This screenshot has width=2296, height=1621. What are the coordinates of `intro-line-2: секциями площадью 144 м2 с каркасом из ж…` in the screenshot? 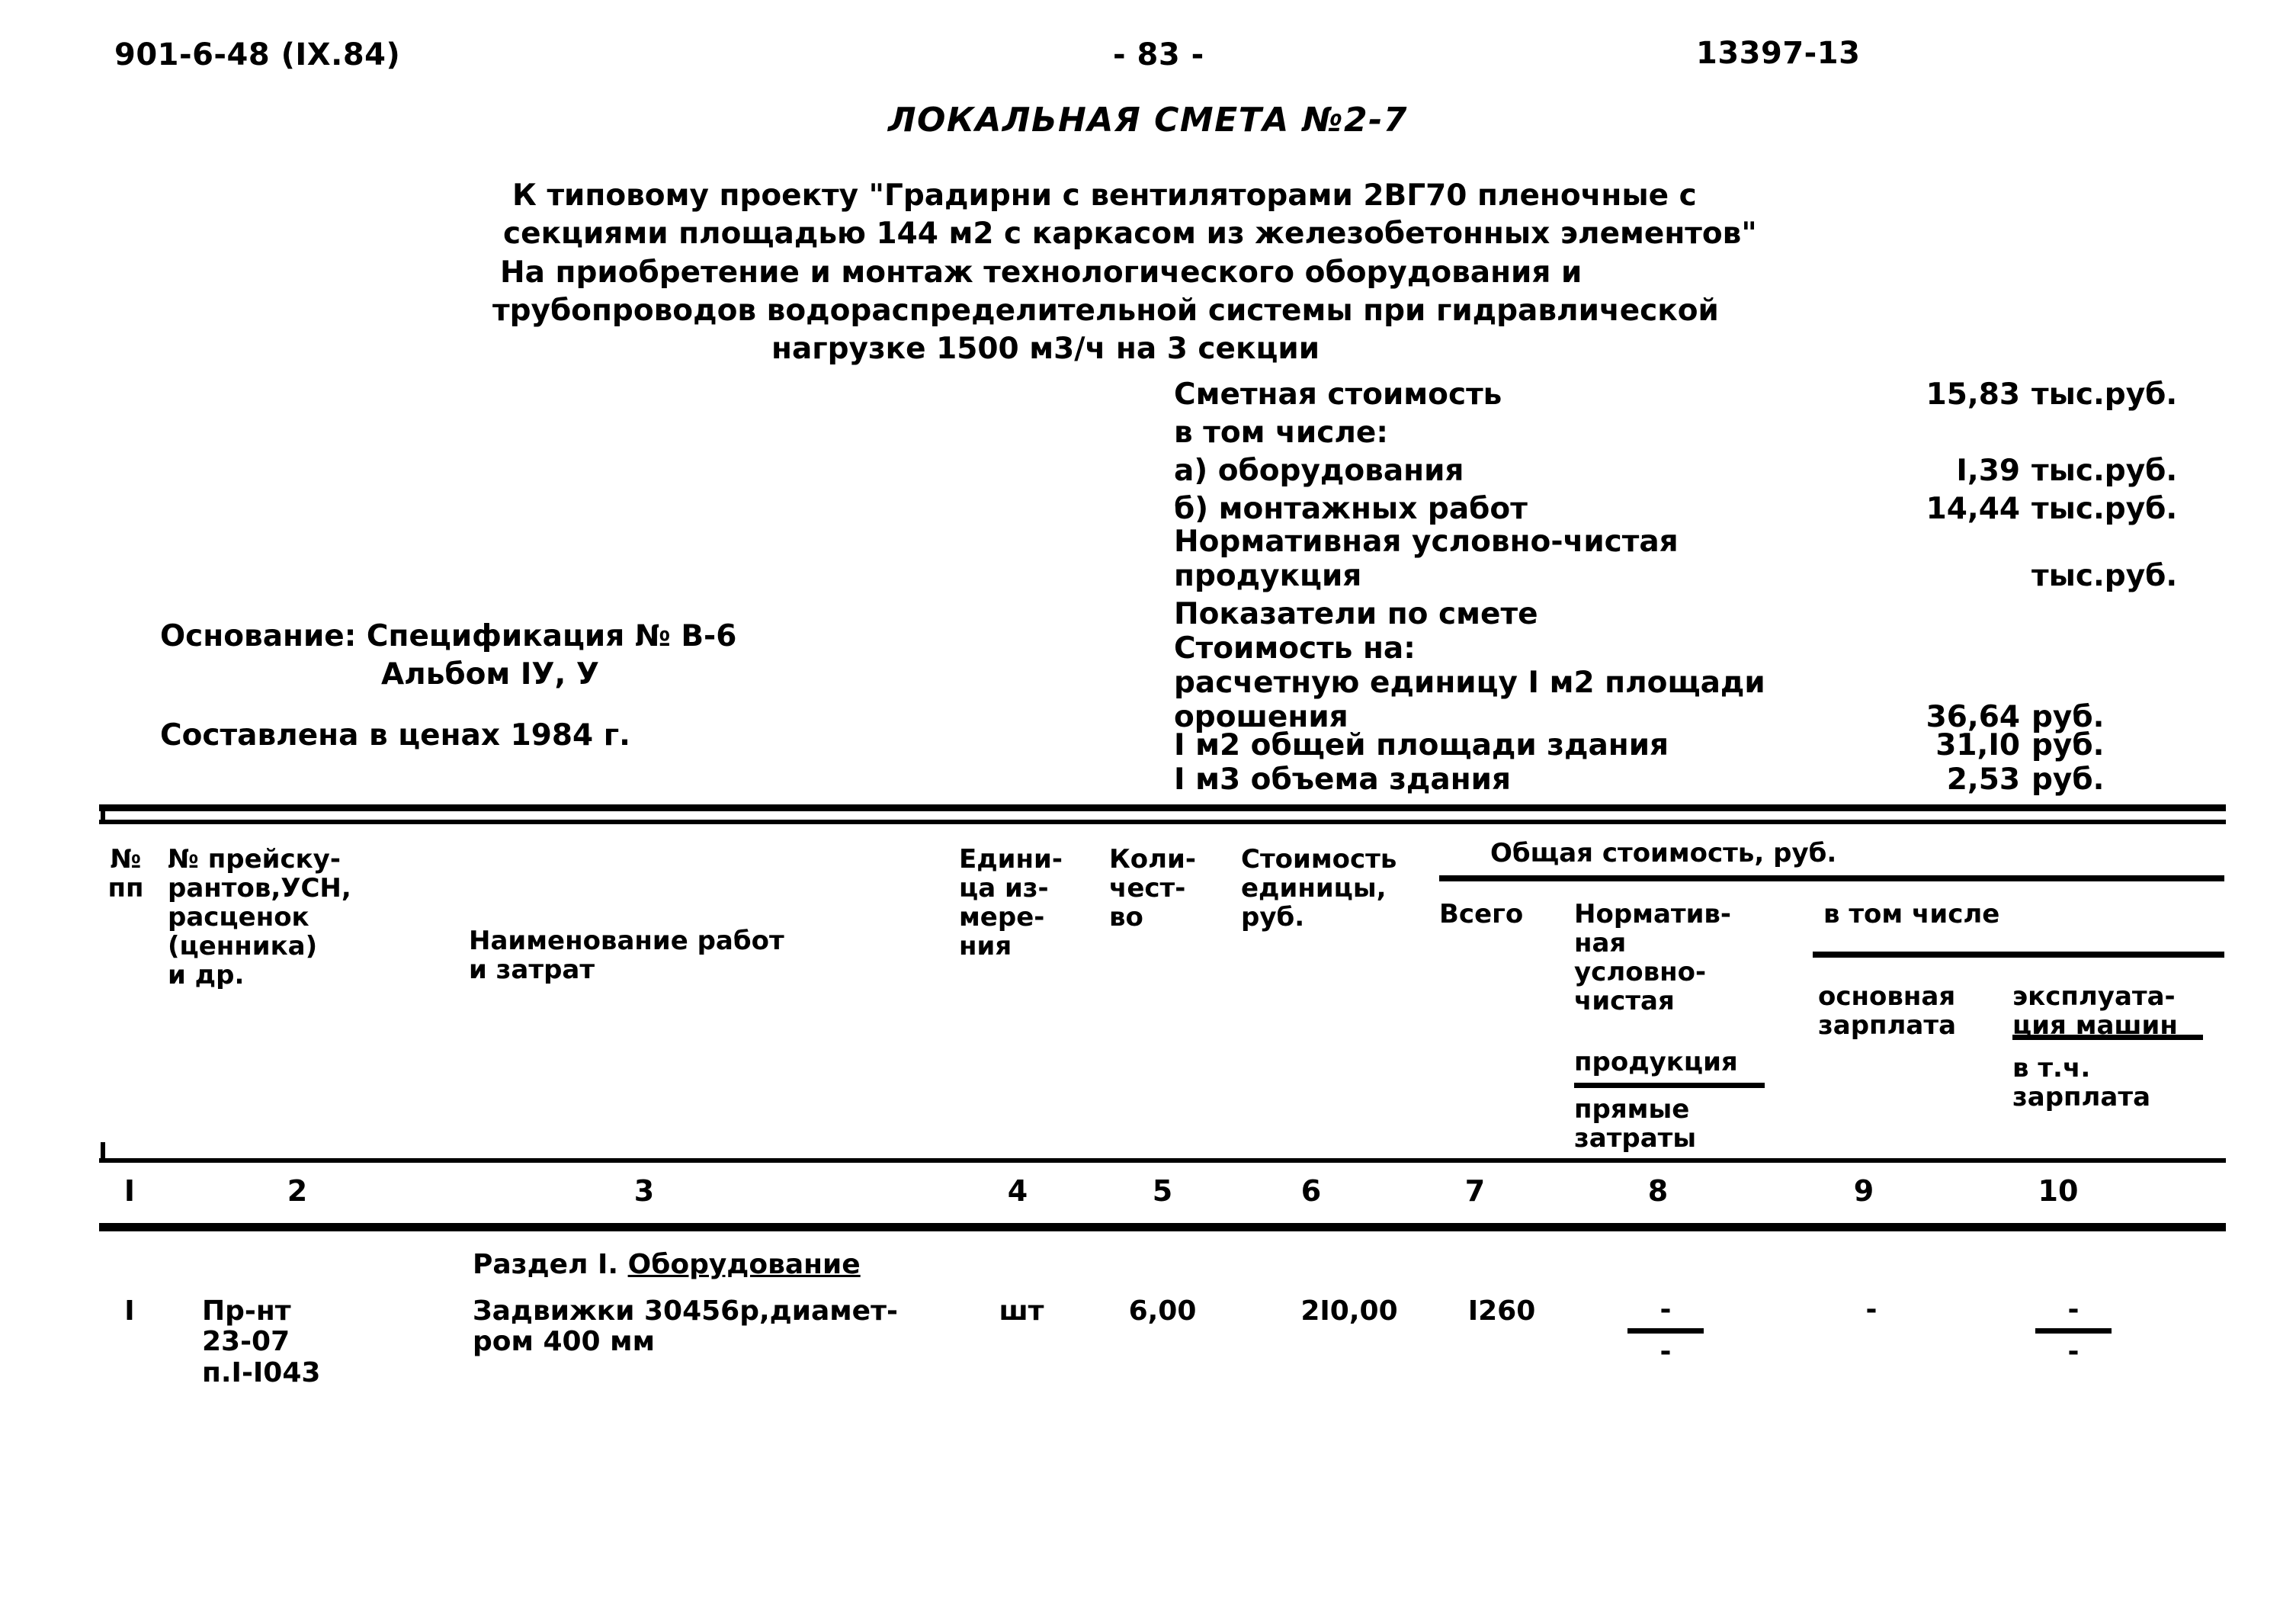 It's located at (1130, 234).